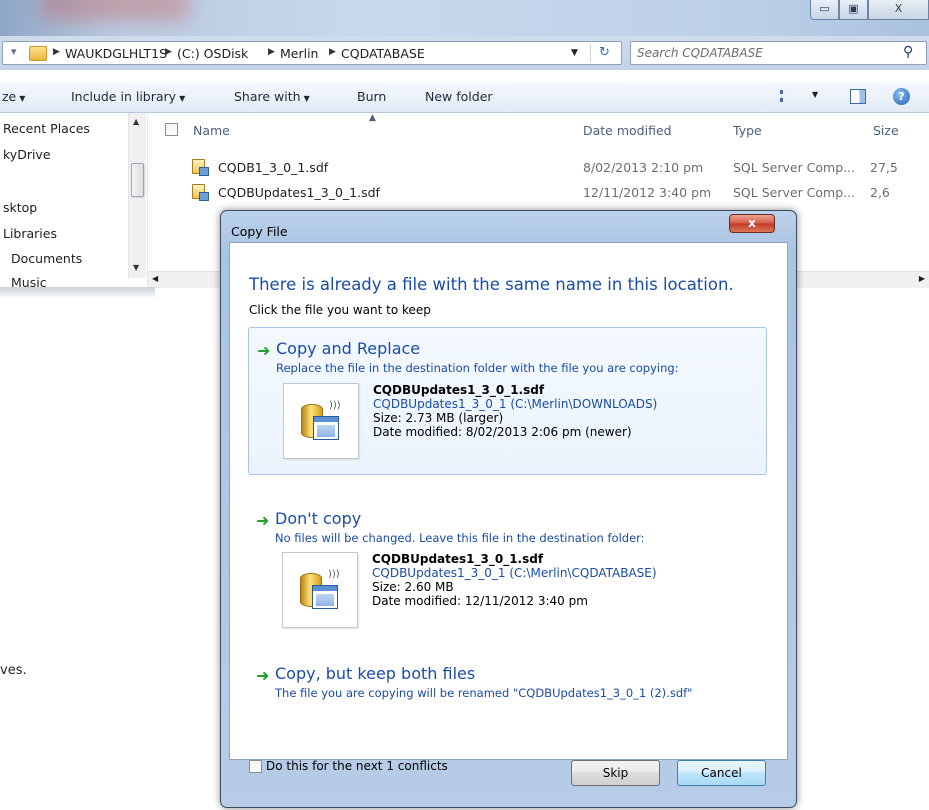  What do you see at coordinates (901, 96) in the screenshot?
I see `help-icon: ?` at bounding box center [901, 96].